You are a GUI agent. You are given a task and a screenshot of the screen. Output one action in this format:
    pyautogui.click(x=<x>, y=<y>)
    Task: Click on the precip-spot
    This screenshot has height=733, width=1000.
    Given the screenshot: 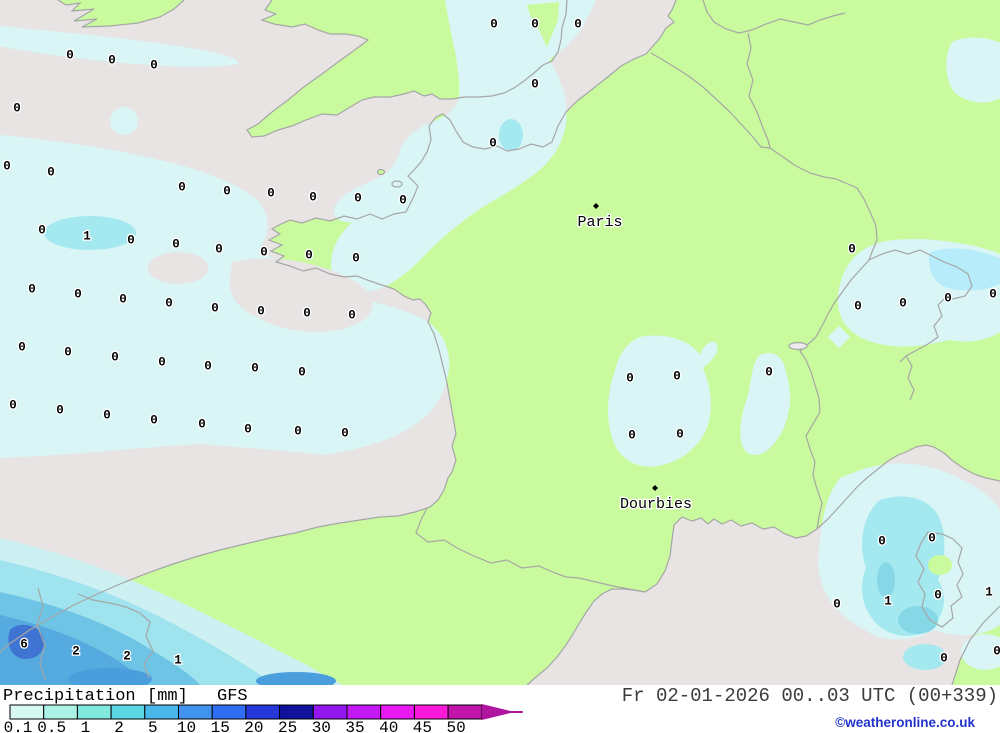 What is the action you would take?
    pyautogui.click(x=124, y=121)
    